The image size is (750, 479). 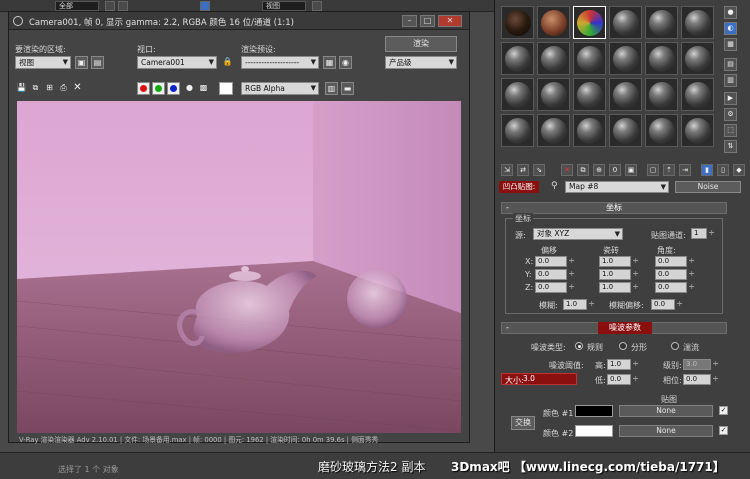 I want to click on material-navigator-icon: ⇅, so click(x=730, y=146).